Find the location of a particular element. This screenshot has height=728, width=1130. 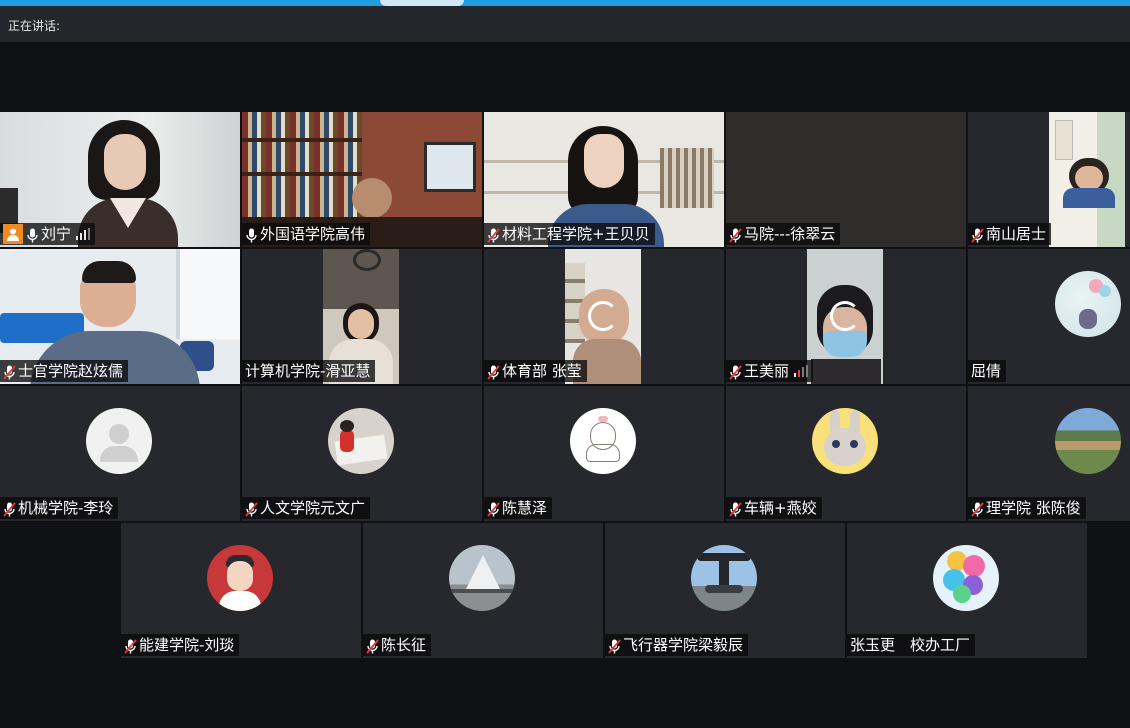

participant-name: 屈倩 is located at coordinates (986, 371).